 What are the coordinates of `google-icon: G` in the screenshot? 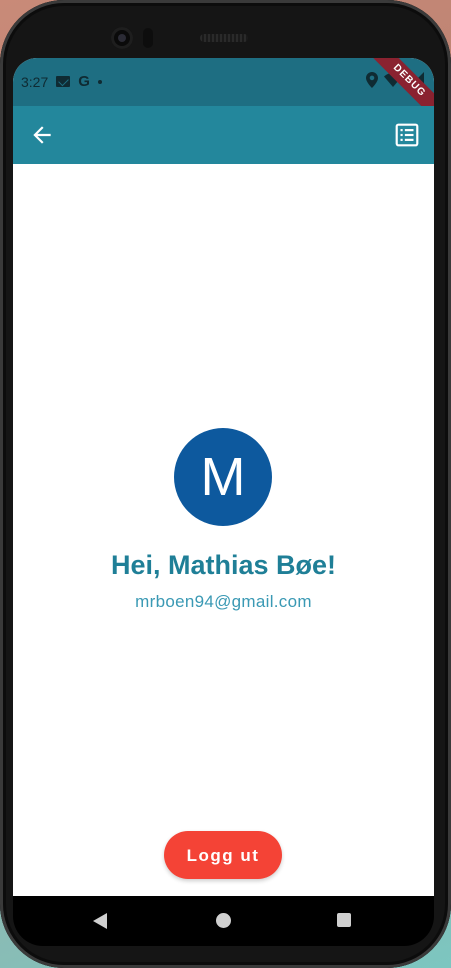 It's located at (84, 81).